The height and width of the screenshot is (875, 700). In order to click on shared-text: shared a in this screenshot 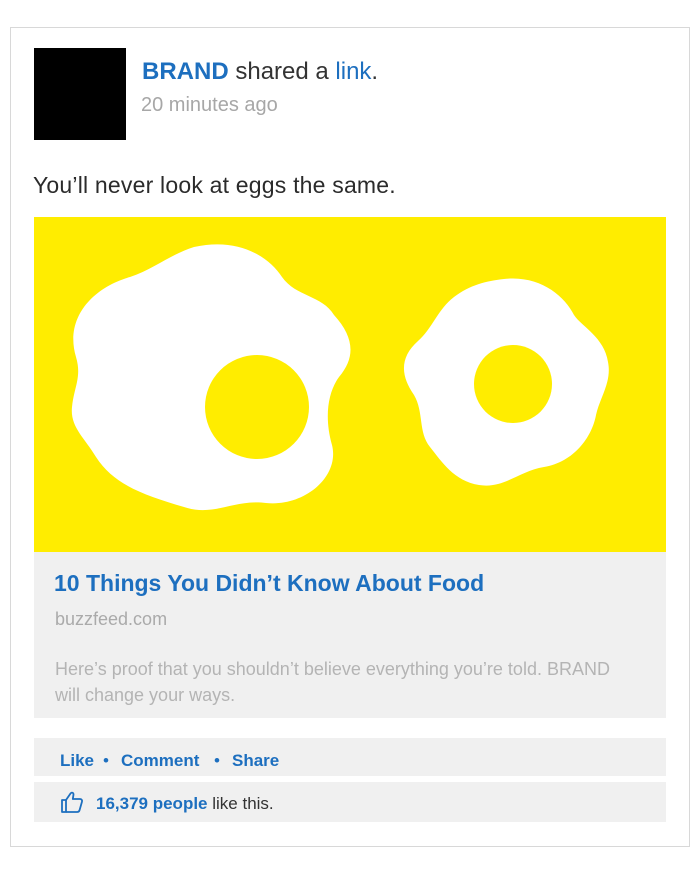, I will do `click(282, 71)`.